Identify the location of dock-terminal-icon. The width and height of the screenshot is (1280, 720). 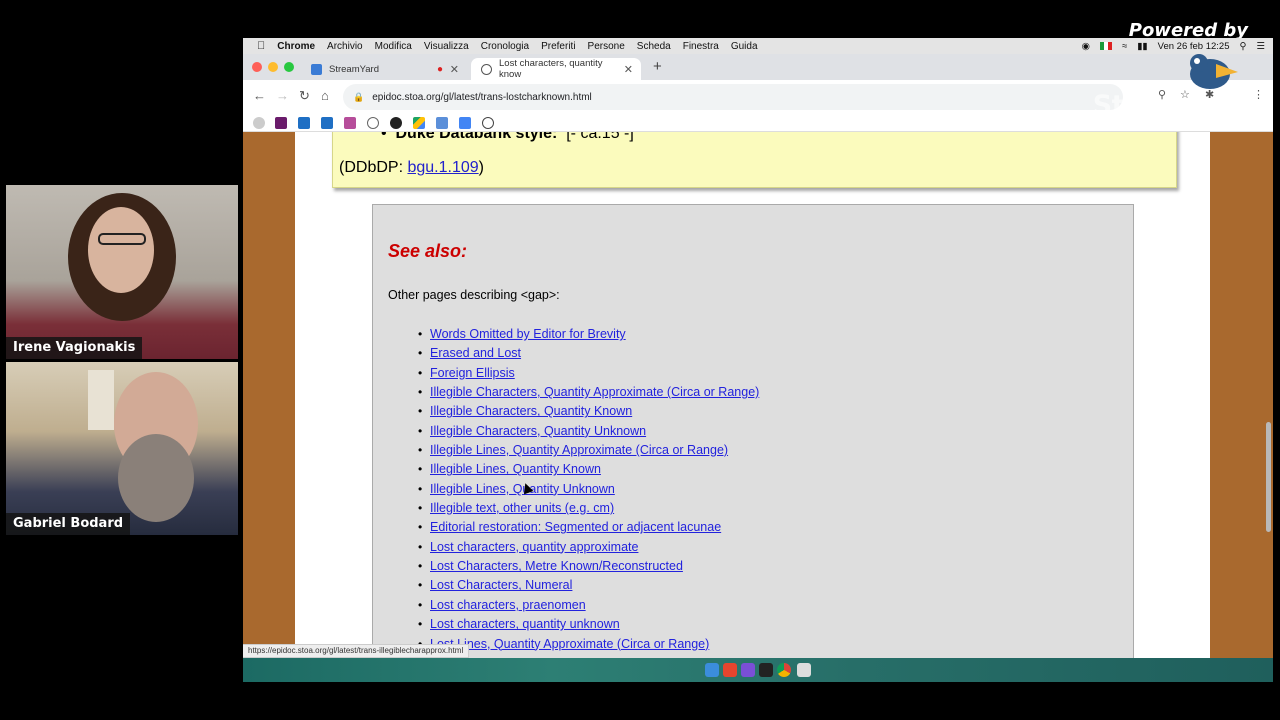
(766, 670).